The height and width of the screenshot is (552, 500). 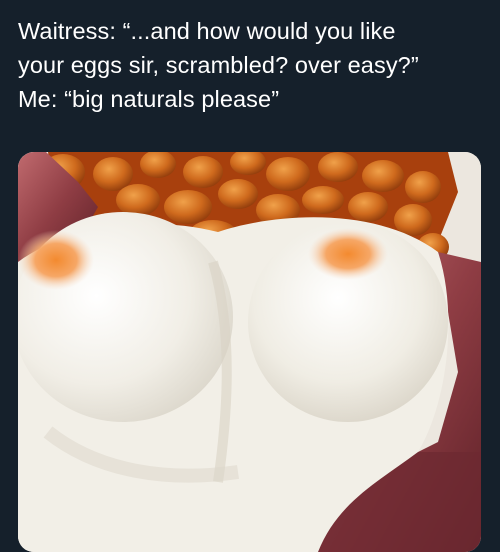 What do you see at coordinates (348, 254) in the screenshot?
I see `yolk-right` at bounding box center [348, 254].